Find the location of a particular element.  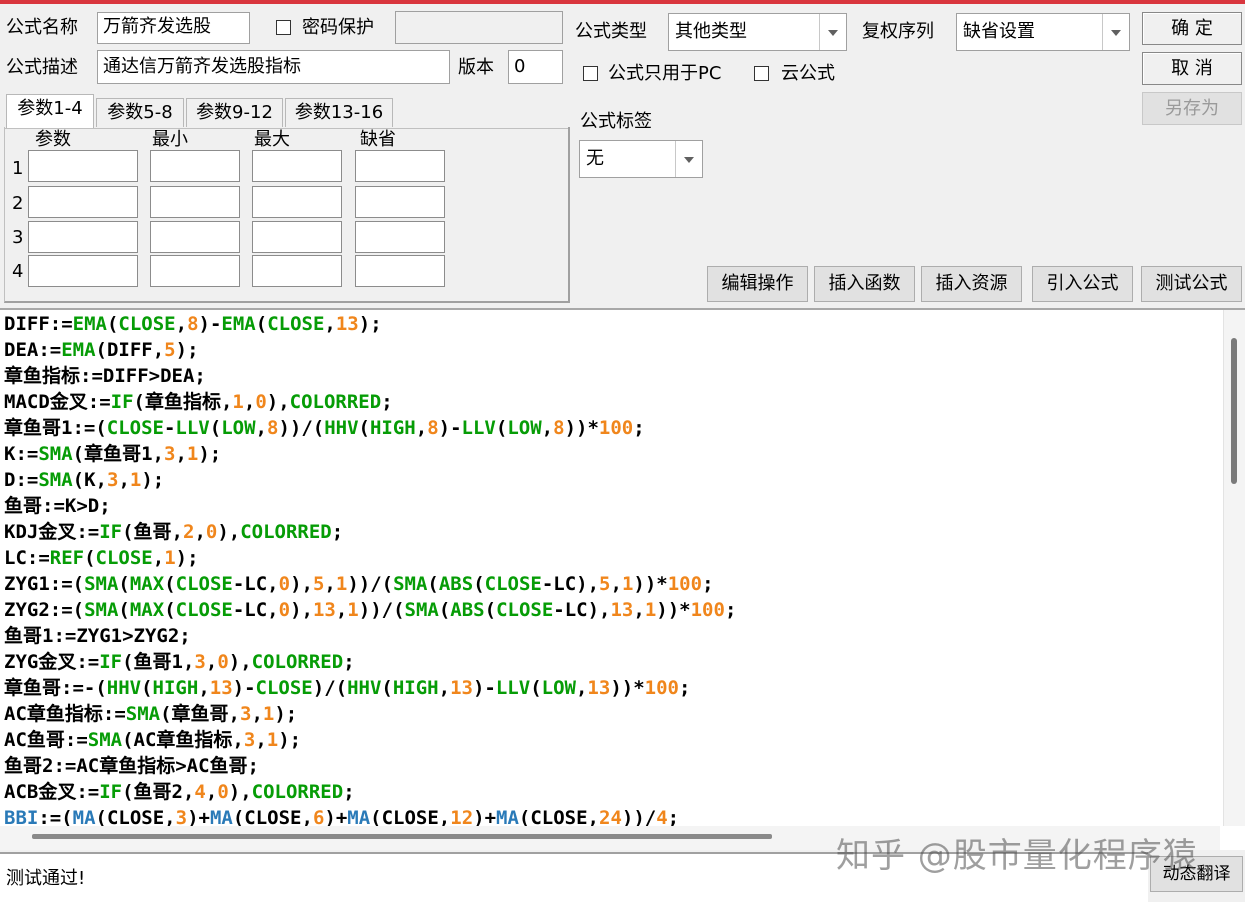

save-as-button: 另存为 is located at coordinates (1192, 108).